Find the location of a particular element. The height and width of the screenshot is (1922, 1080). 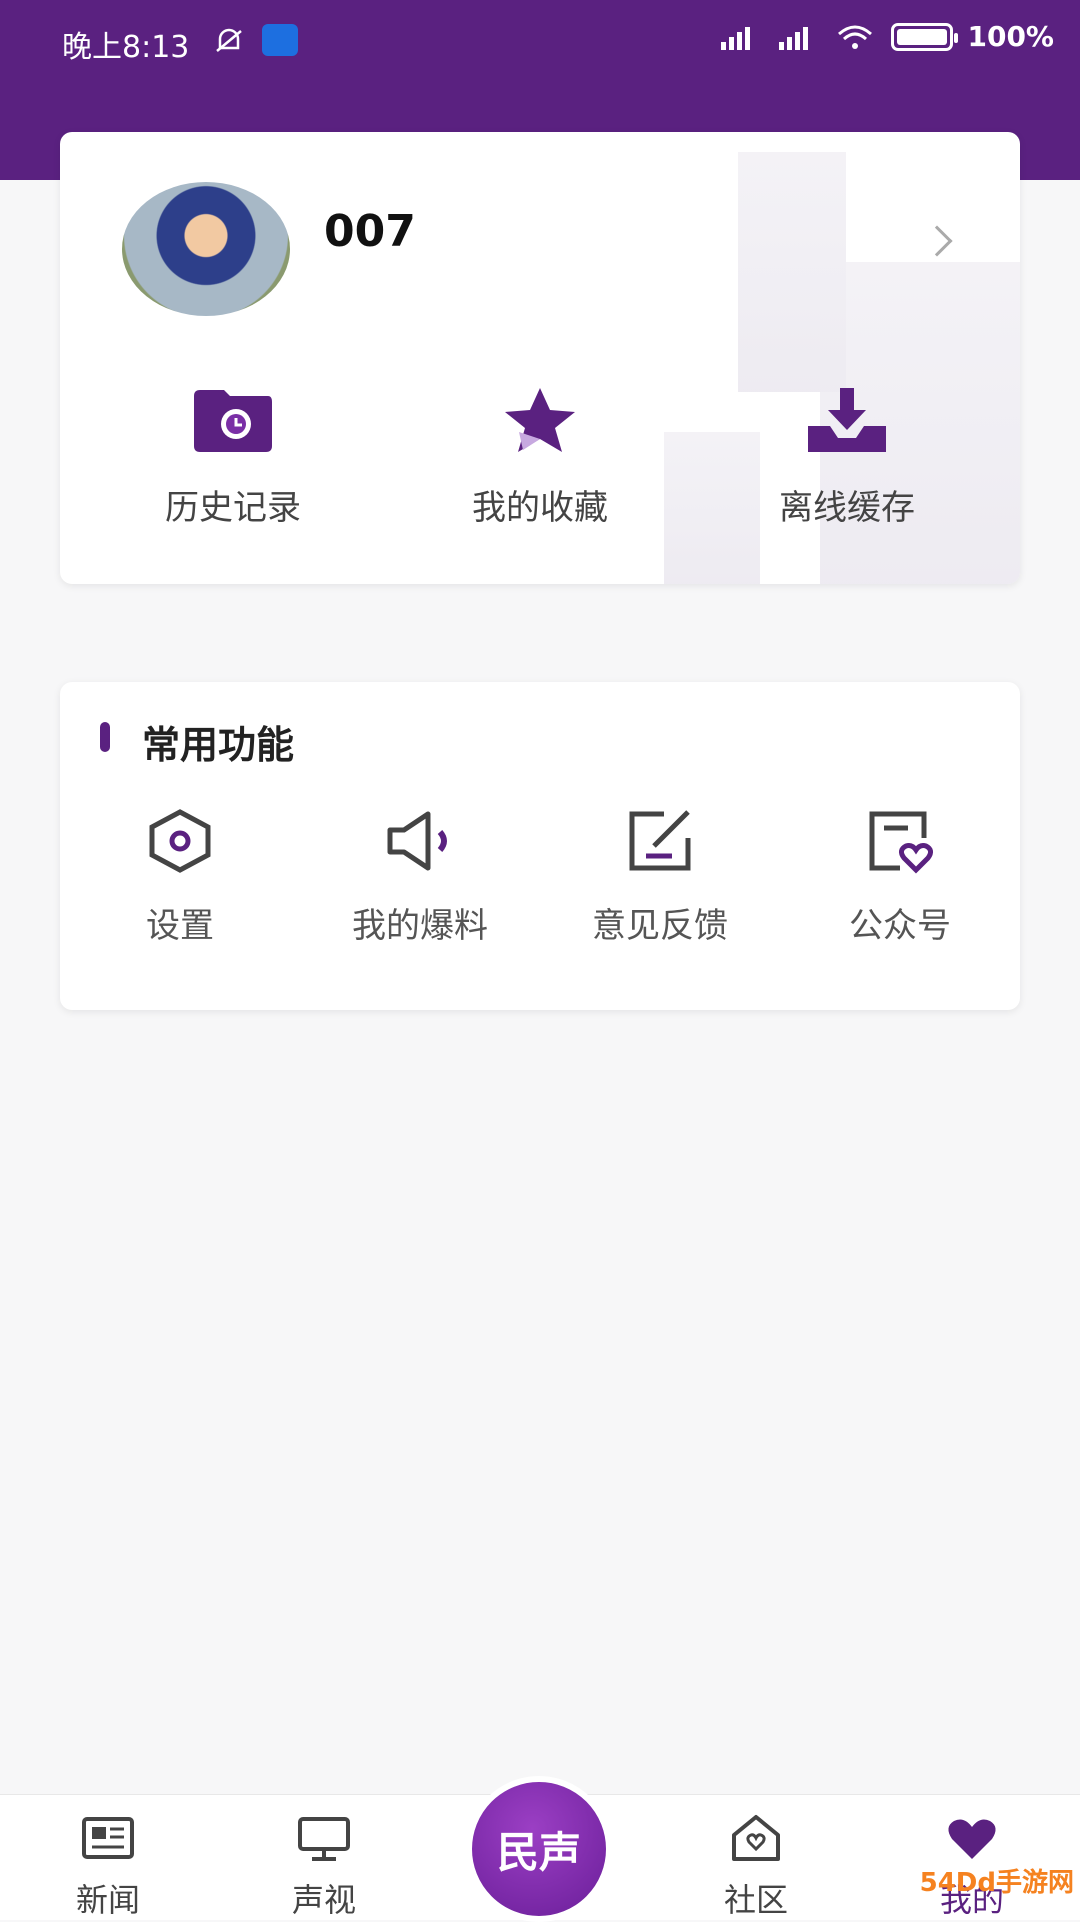

community-home-icon is located at coordinates (756, 1838).